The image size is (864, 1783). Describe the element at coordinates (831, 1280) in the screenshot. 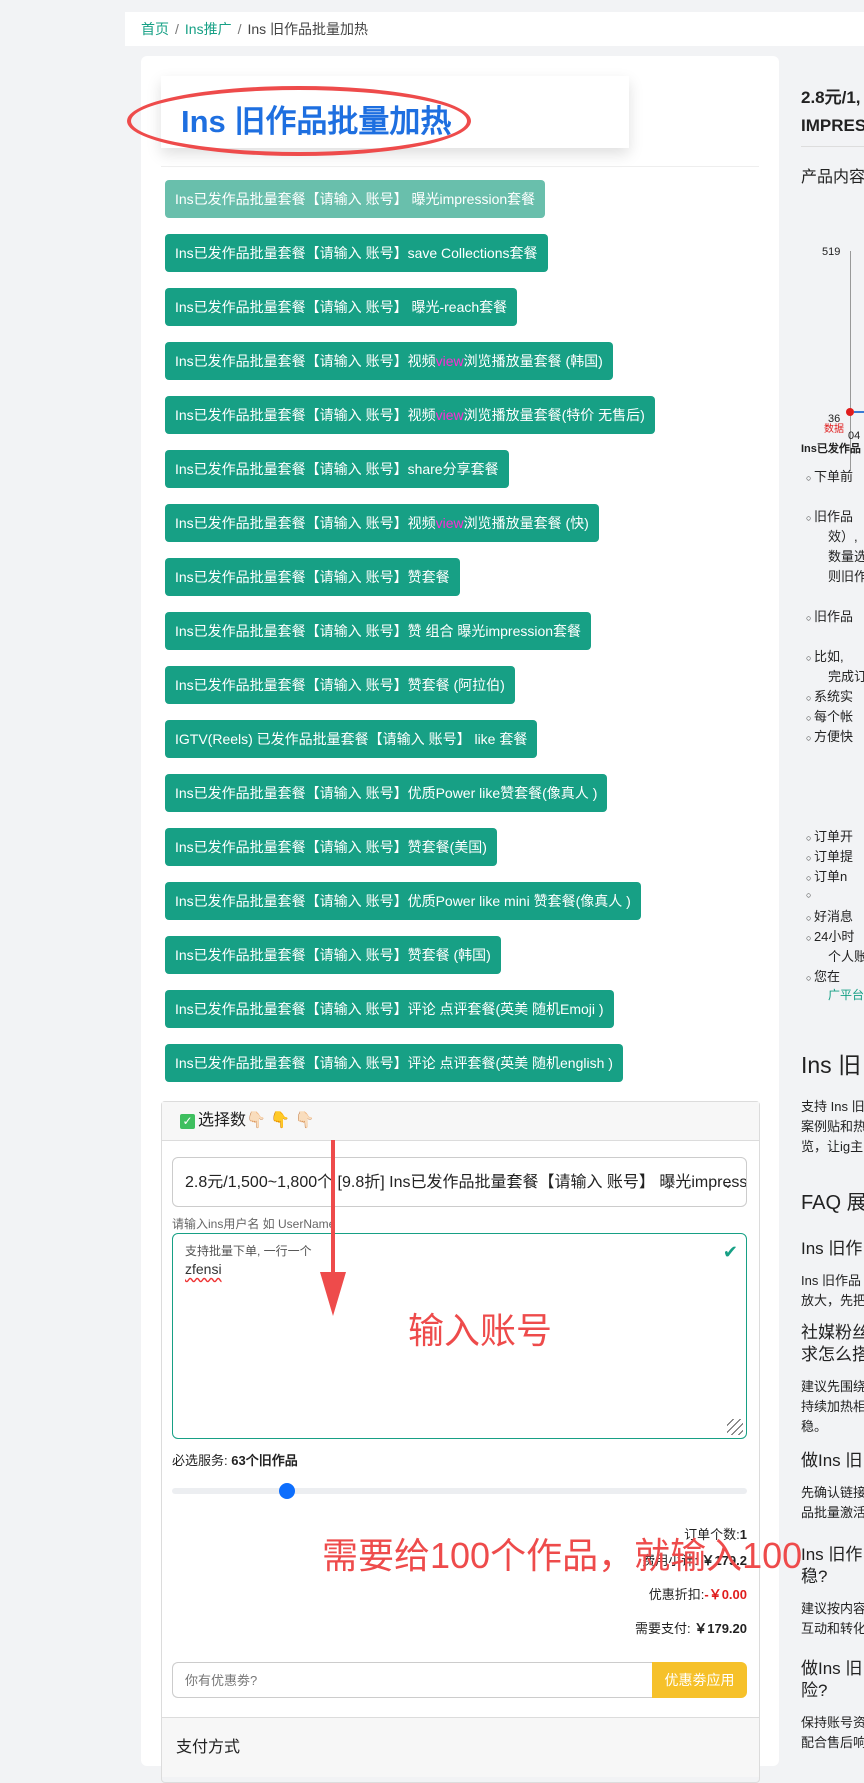

I see `faq-answer: Ins 旧作品` at that location.